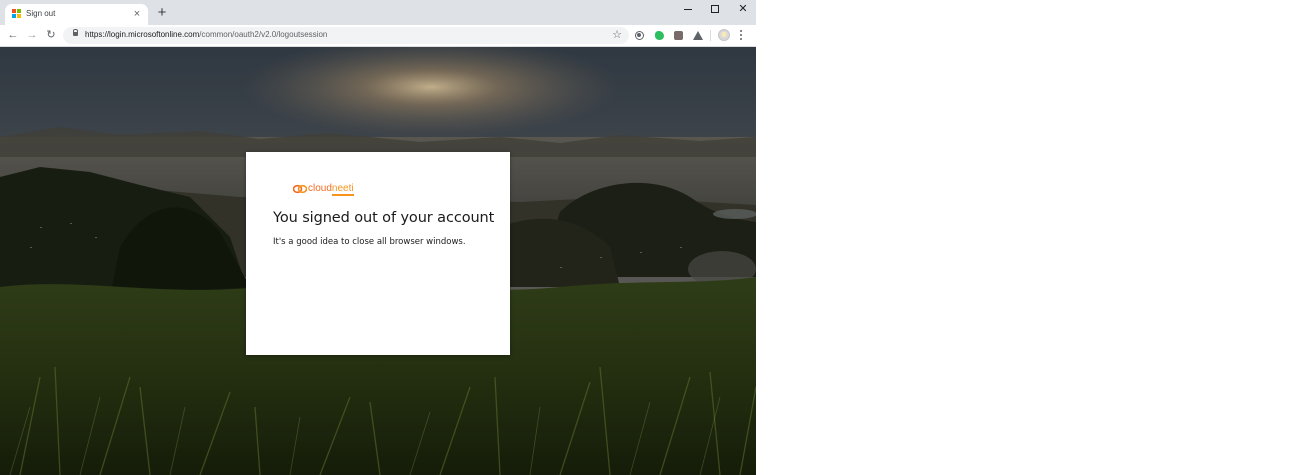  I want to click on profile-avatar, so click(724, 35).